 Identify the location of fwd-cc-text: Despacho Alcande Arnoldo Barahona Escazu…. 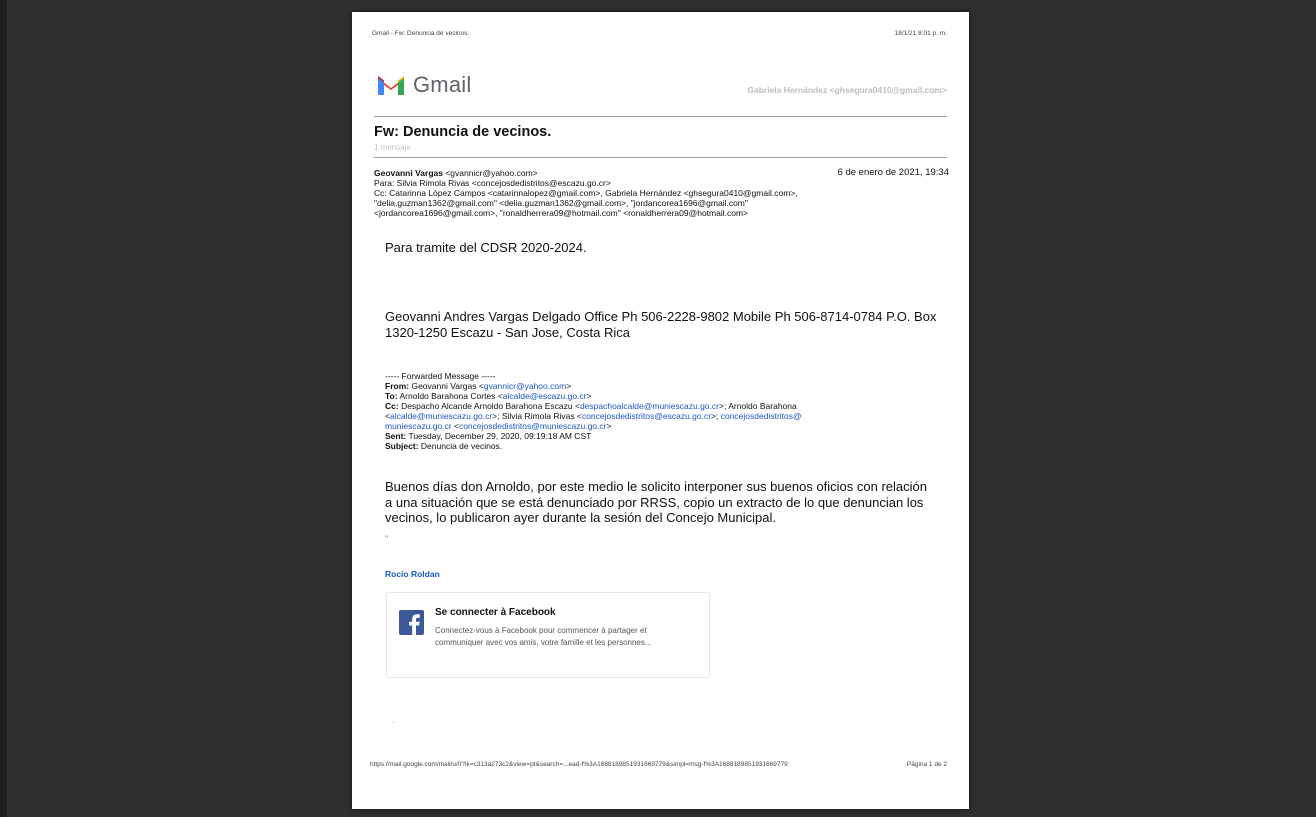
(489, 406).